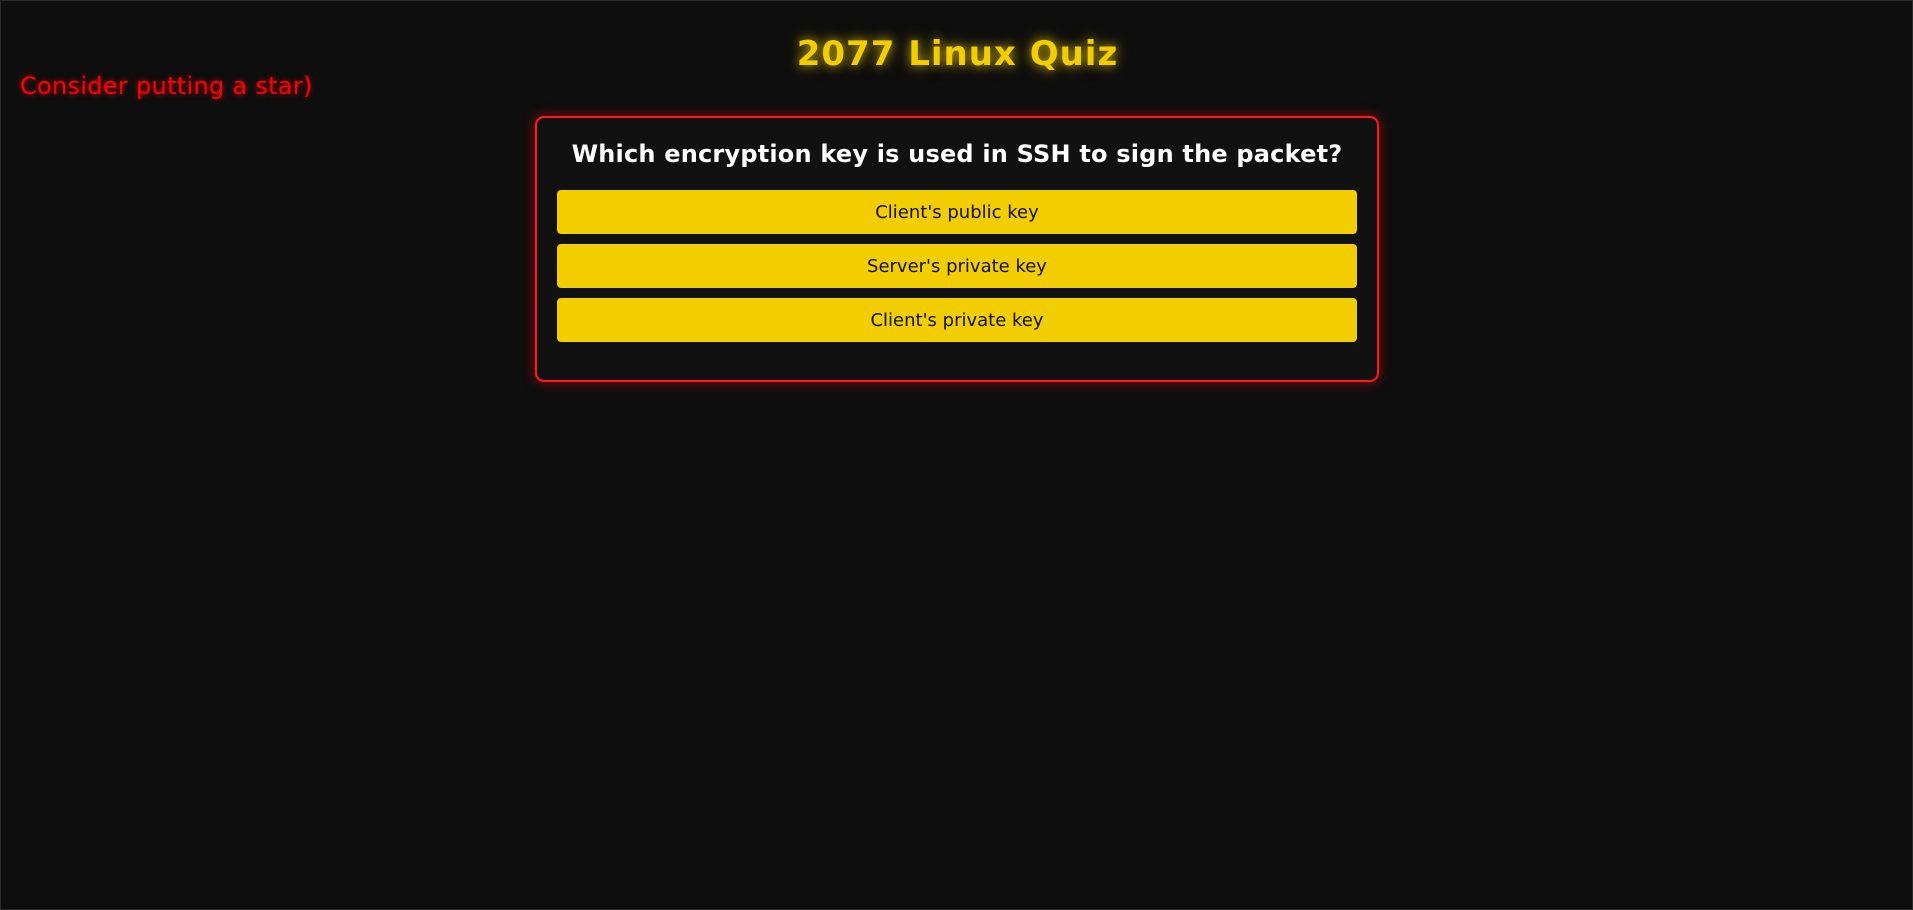 The image size is (1913, 910). Describe the element at coordinates (166, 86) in the screenshot. I see `star-reminder-text: Consider putting a star)` at that location.